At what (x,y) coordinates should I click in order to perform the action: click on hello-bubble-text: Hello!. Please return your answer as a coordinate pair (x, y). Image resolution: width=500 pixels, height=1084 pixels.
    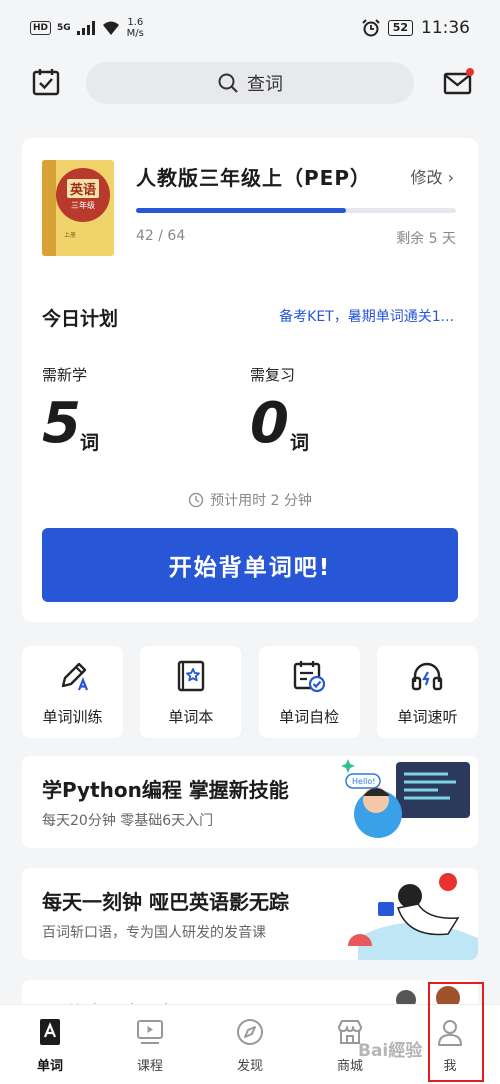
    Looking at the image, I should click on (363, 781).